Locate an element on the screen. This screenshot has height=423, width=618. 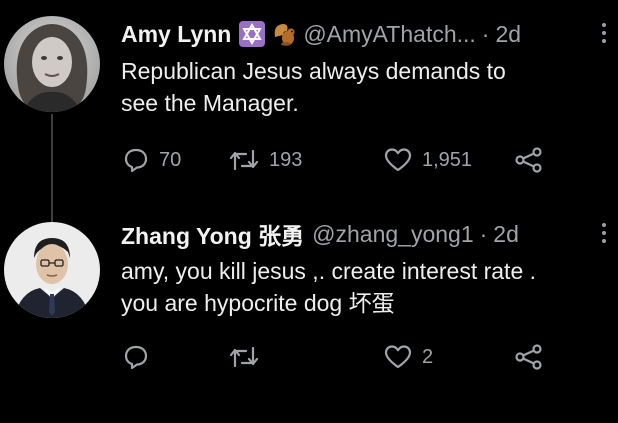
squirrel-icon is located at coordinates (284, 34).